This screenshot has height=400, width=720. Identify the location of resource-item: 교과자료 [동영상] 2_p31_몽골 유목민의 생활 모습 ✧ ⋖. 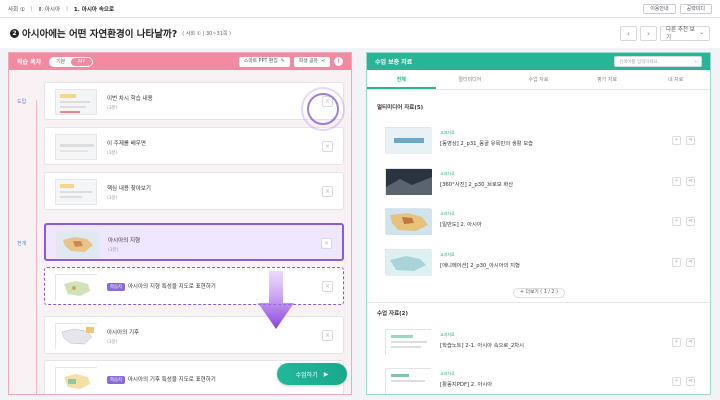
(543, 141).